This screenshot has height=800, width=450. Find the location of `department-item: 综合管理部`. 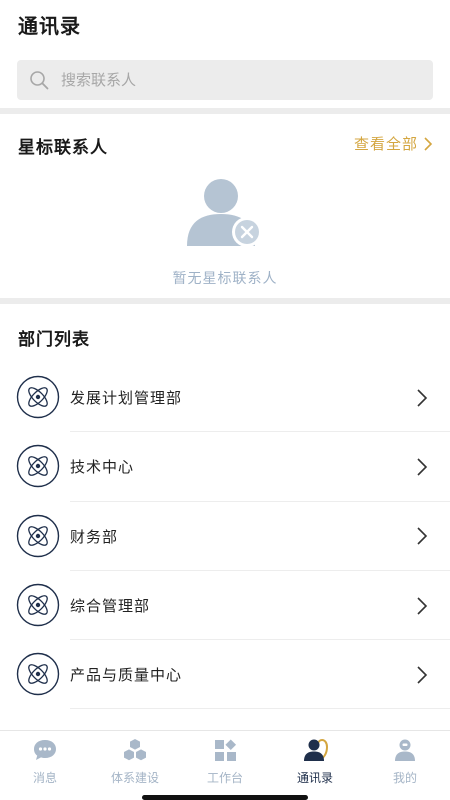

department-item: 综合管理部 is located at coordinates (225, 606).